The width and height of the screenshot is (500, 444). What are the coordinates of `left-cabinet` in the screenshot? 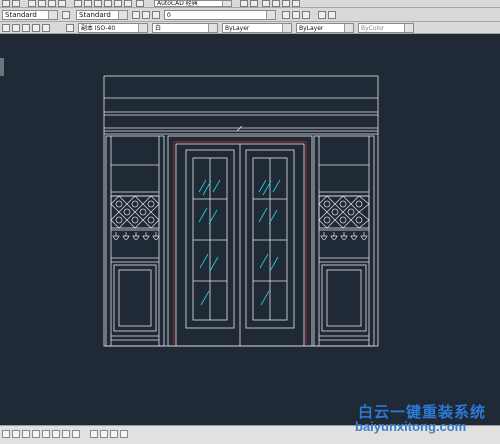 It's located at (135, 241).